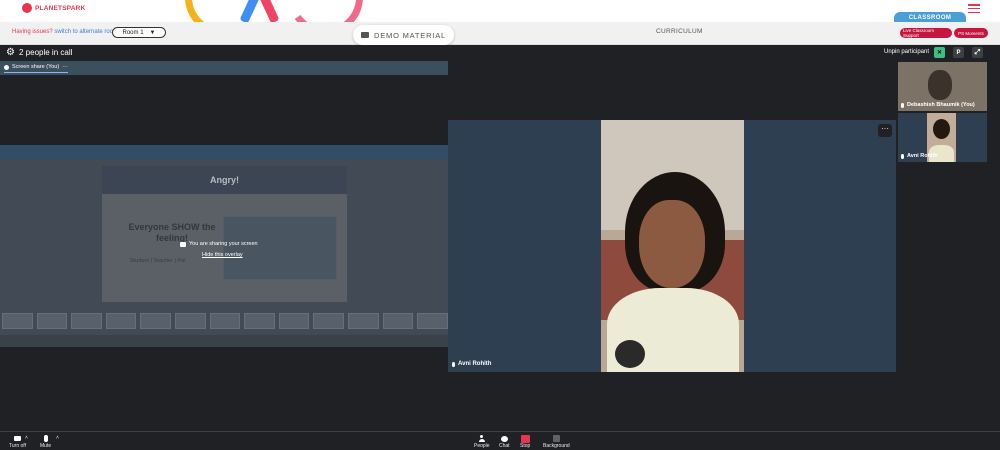  I want to click on shirt-print, so click(630, 354).